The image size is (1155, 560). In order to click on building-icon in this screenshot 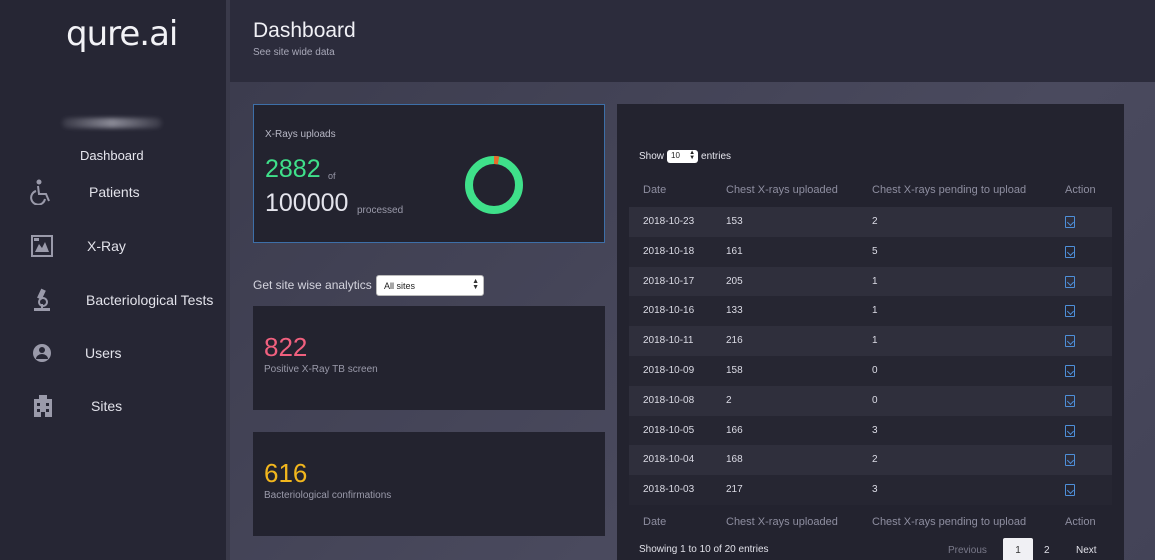, I will do `click(43, 406)`.